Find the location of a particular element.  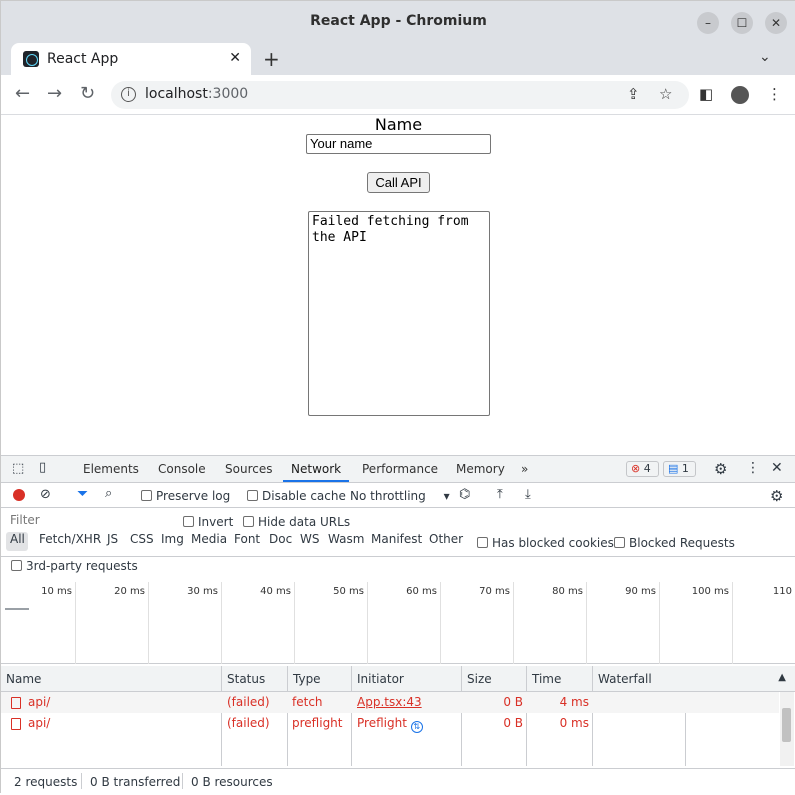

scrollbar-thumb is located at coordinates (786, 725).